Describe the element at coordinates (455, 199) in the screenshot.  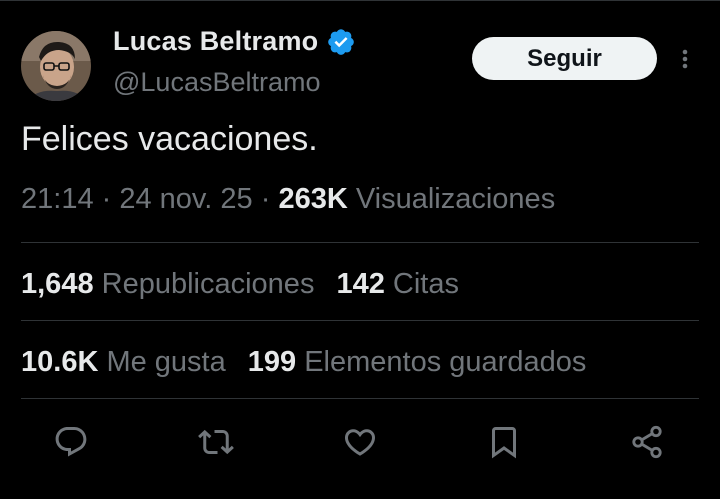
I see `views-label: Visualizaciones` at that location.